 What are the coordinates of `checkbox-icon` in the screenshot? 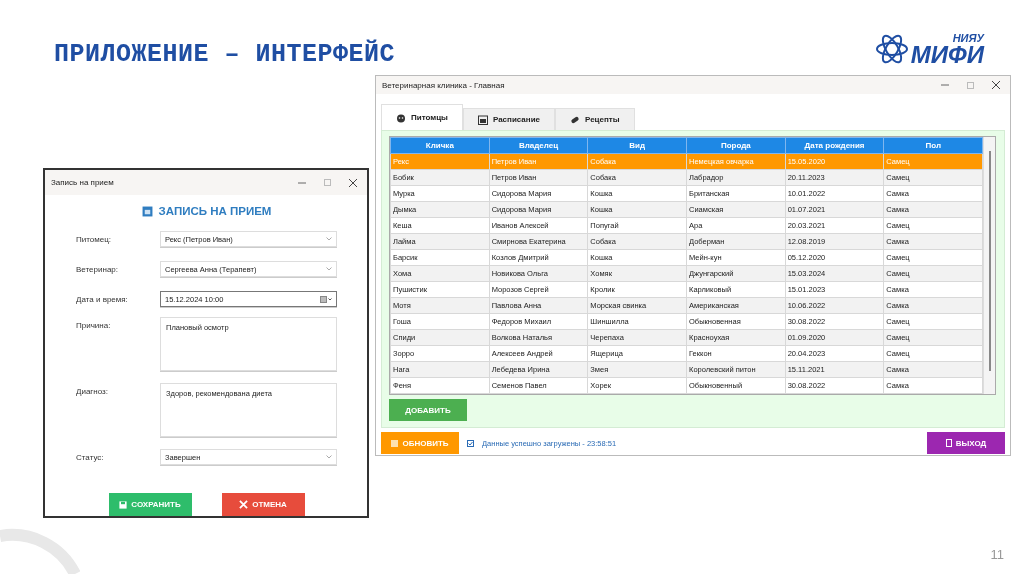 It's located at (470, 443).